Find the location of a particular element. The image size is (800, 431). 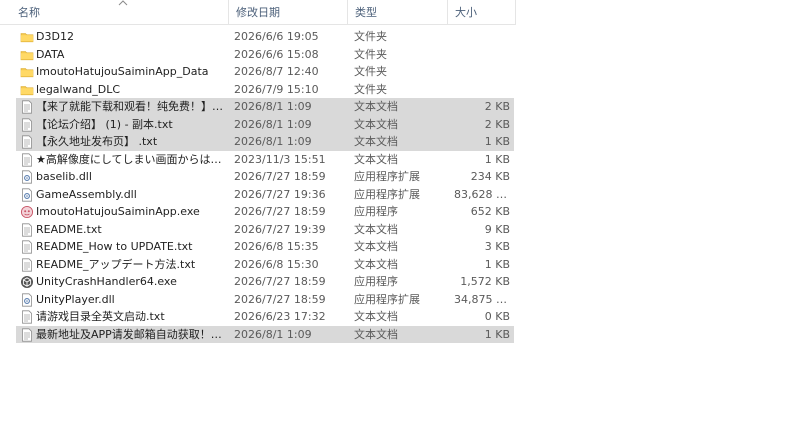

file-size: 1,572 KB is located at coordinates (485, 281).